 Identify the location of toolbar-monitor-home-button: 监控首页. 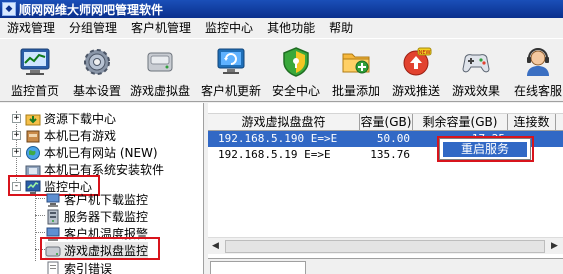
(35, 73).